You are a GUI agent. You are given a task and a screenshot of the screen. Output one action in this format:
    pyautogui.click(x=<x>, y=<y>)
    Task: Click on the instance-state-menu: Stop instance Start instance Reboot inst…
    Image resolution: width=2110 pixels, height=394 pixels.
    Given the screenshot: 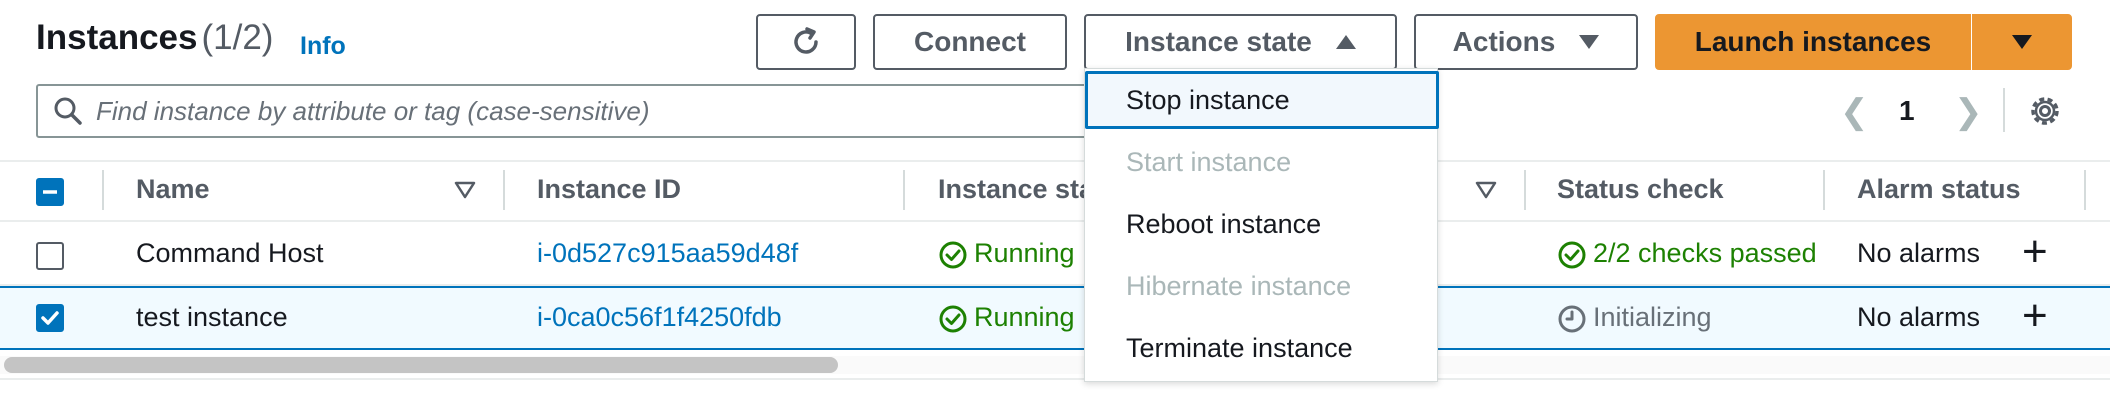 What is the action you would take?
    pyautogui.click(x=1261, y=225)
    